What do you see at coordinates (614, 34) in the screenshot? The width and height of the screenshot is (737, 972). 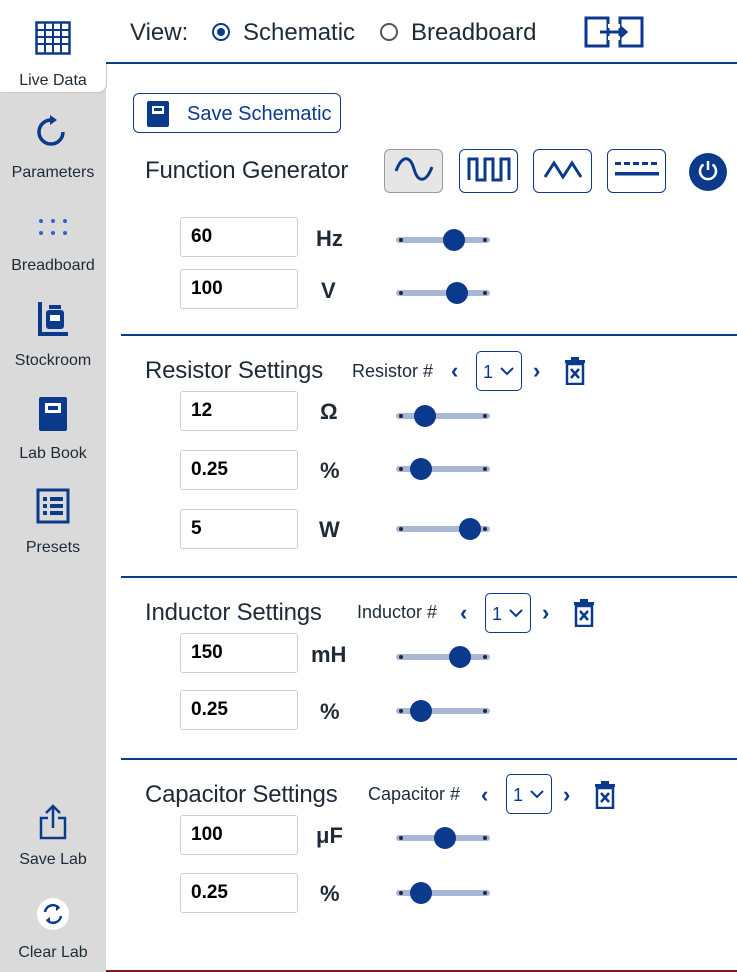 I see `popout-window-icon` at bounding box center [614, 34].